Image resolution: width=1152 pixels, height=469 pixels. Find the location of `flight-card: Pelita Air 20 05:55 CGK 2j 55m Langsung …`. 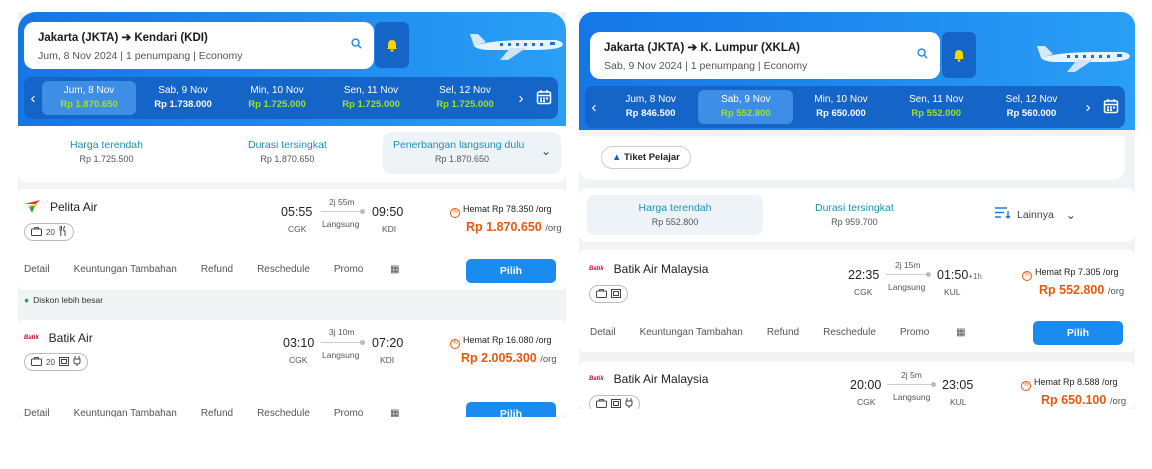

flight-card: Pelita Air 20 05:55 CGK 2j 55m Langsung … is located at coordinates (292, 239).